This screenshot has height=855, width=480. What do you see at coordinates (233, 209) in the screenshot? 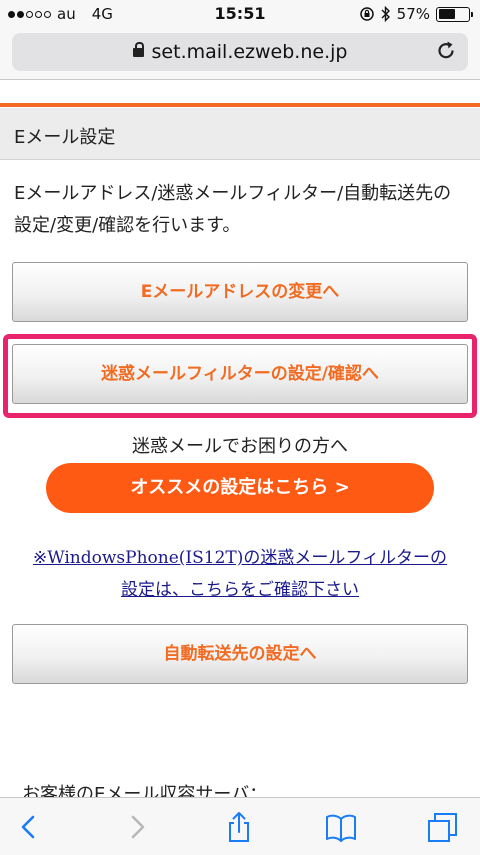
I see `intro-text: Eメールアドレス/迷惑メールフィルター/自動転送先の設定/変更/確認を行います。` at bounding box center [233, 209].